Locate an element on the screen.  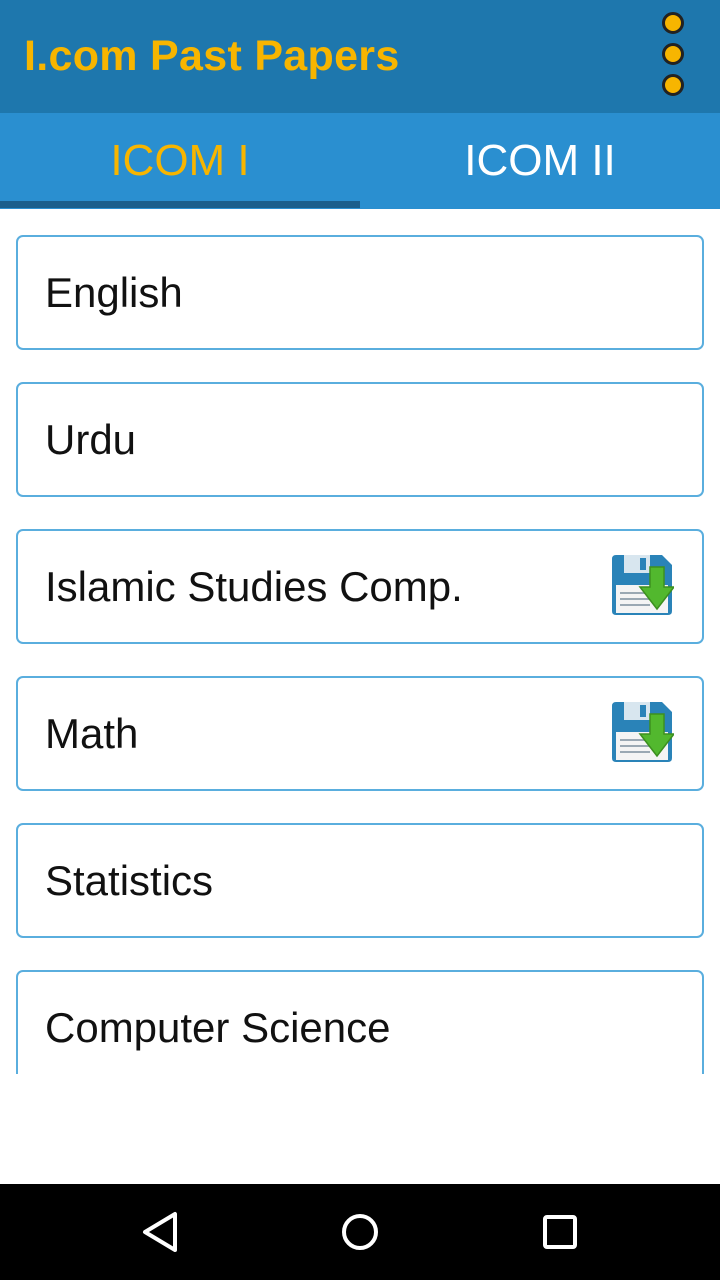
app-bar: I.com Past Papers is located at coordinates (360, 56).